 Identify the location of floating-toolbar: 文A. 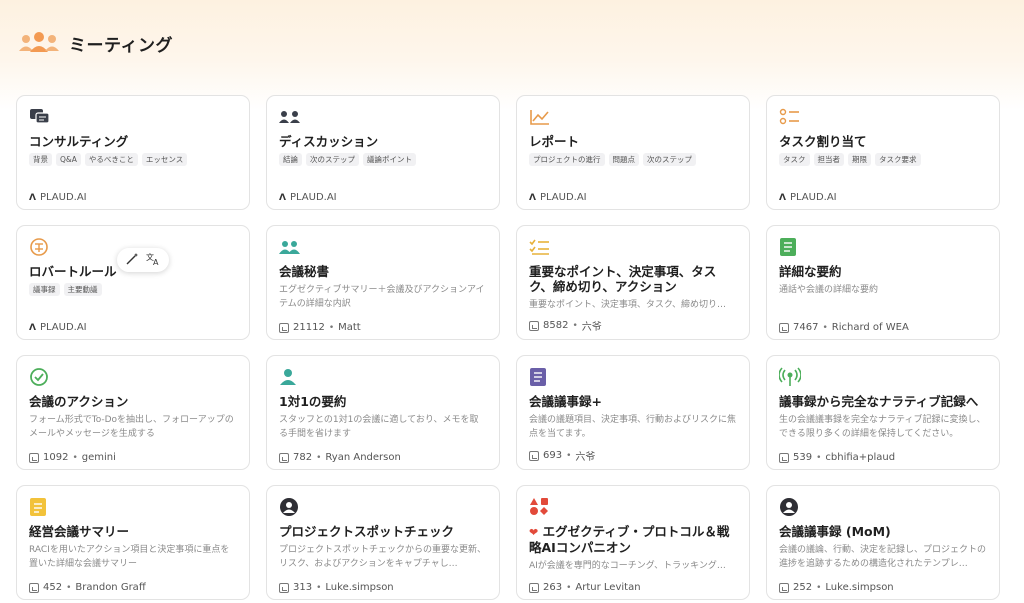
(143, 260).